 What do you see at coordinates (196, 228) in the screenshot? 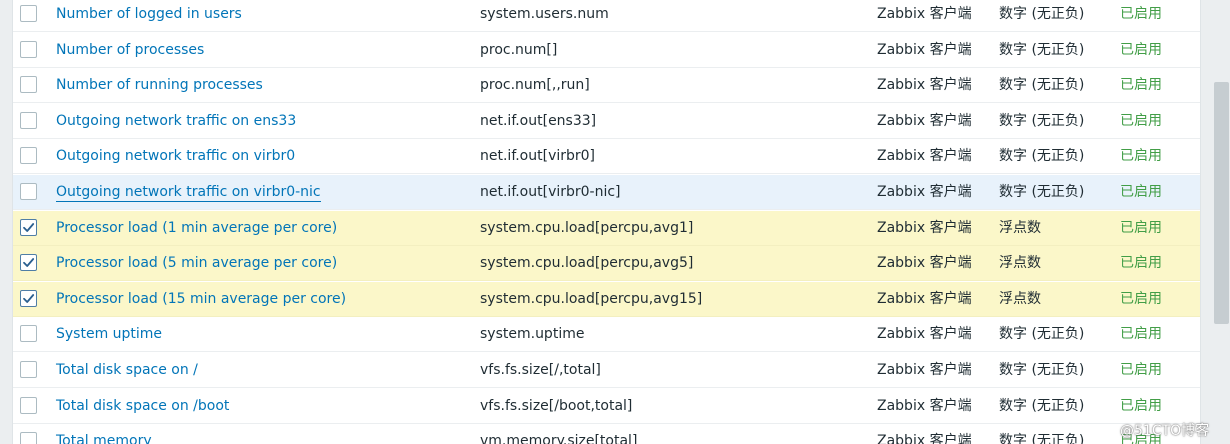
I see `item-name-link: Processor load (1 min average per core)` at bounding box center [196, 228].